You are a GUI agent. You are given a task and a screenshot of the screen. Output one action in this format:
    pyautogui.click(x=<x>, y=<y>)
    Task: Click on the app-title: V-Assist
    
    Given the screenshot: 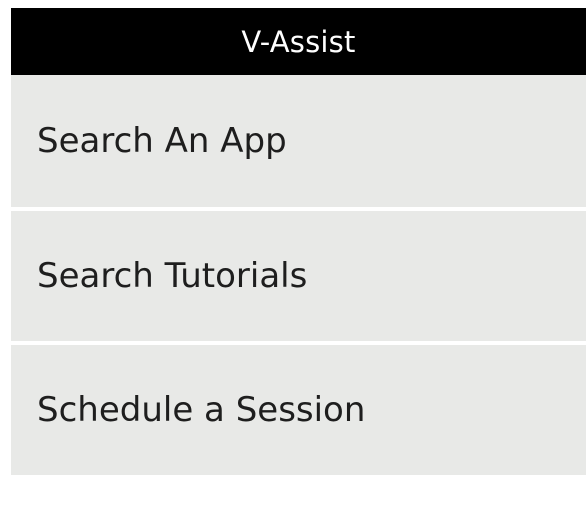 What is the action you would take?
    pyautogui.click(x=298, y=41)
    